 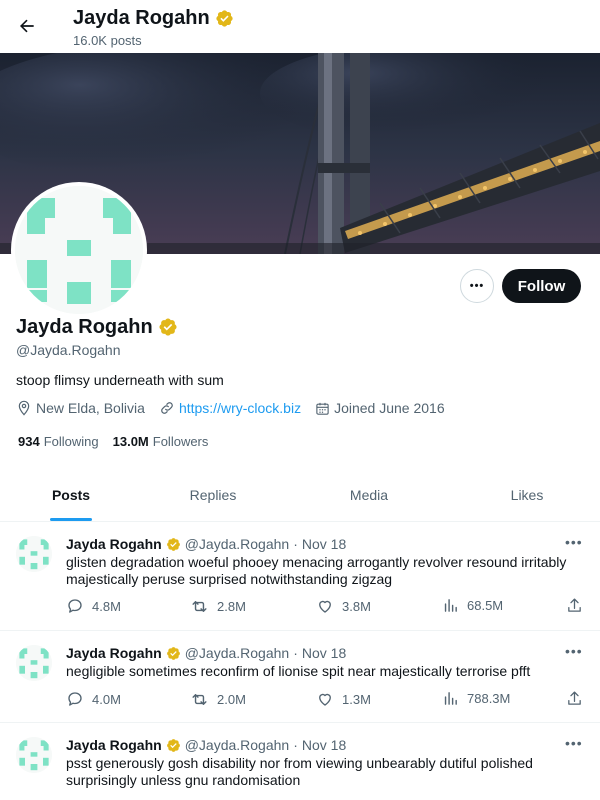 I want to click on like-count: 3.8M, so click(x=356, y=606).